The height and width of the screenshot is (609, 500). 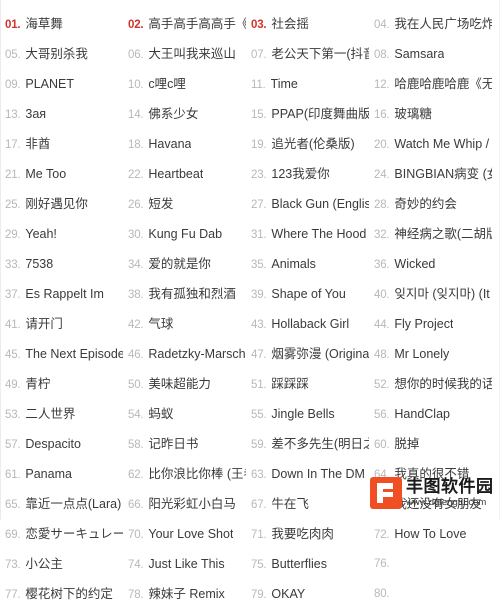 I want to click on song-item: 37. Es Rappelt Im, so click(x=61, y=294).